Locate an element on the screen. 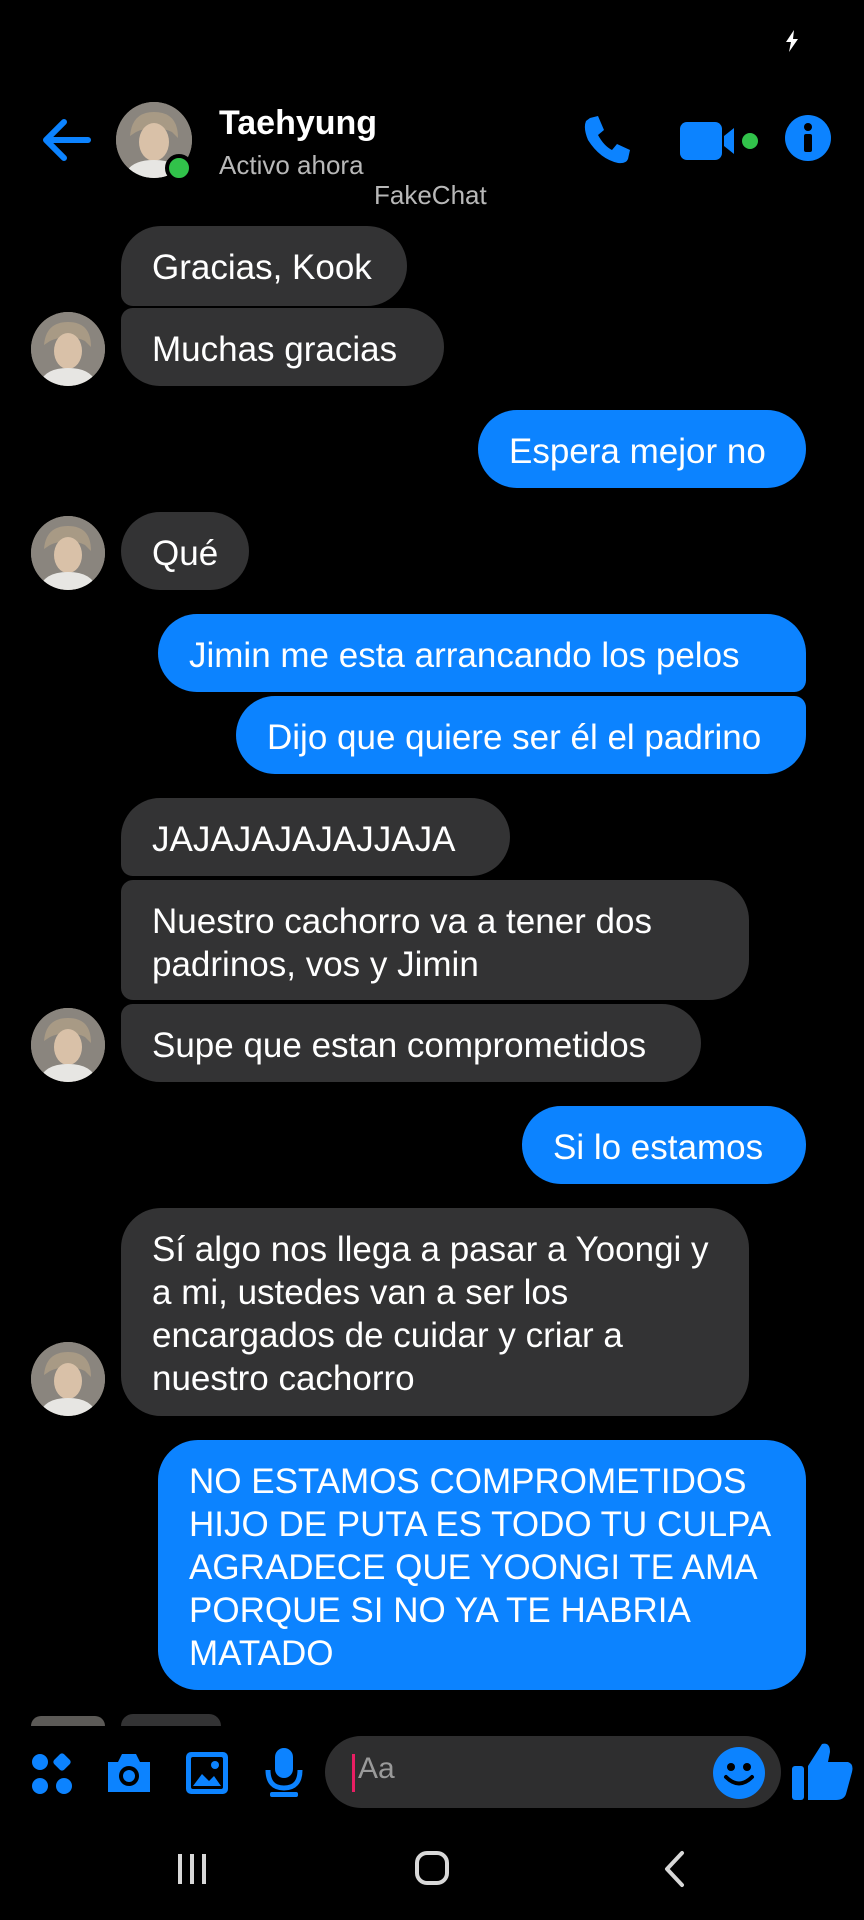 The height and width of the screenshot is (1920, 864). watermark-label: FakeChat is located at coordinates (430, 195).